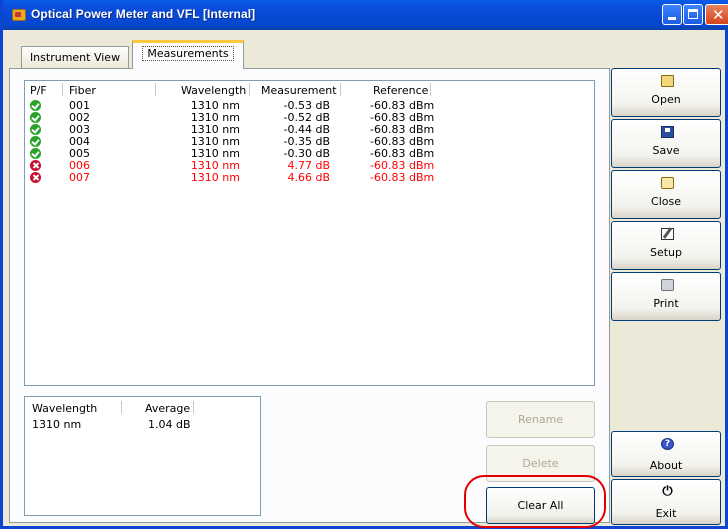 The width and height of the screenshot is (728, 529). I want to click on edit-pencil-icon, so click(667, 234).